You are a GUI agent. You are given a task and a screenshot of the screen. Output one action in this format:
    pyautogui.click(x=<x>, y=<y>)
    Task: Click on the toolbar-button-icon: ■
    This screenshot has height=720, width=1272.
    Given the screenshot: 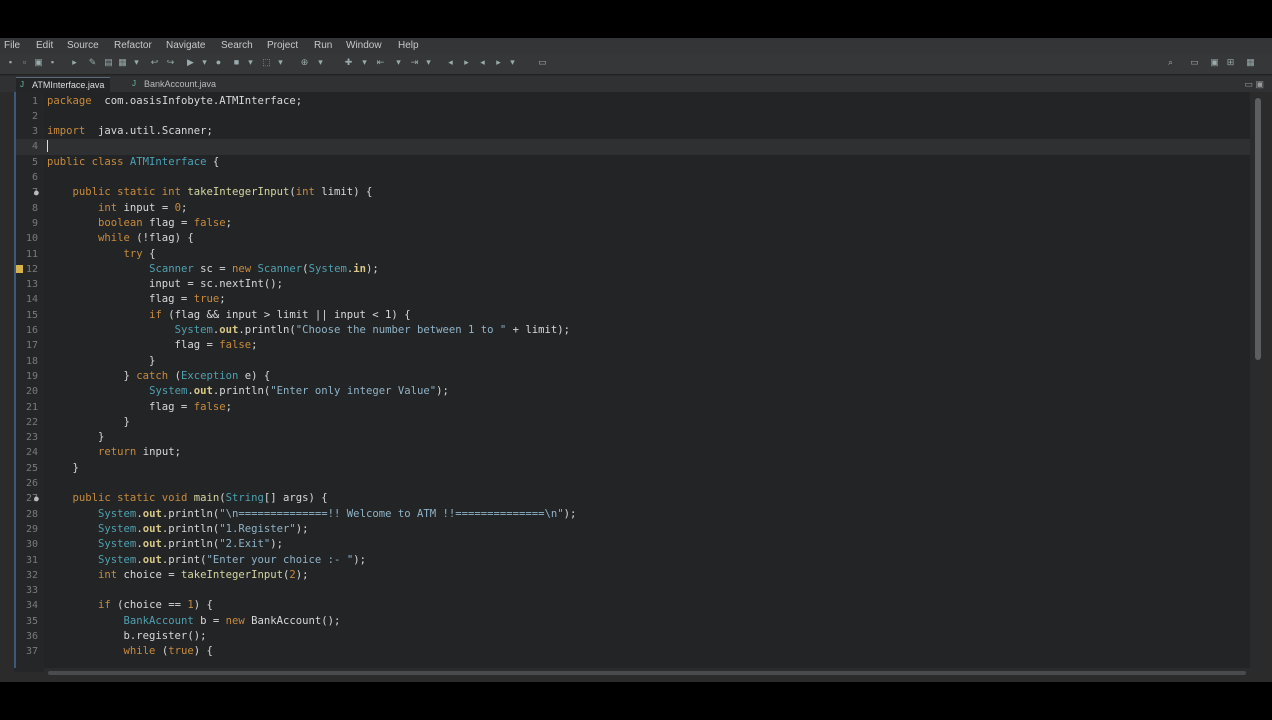 What is the action you would take?
    pyautogui.click(x=236, y=62)
    